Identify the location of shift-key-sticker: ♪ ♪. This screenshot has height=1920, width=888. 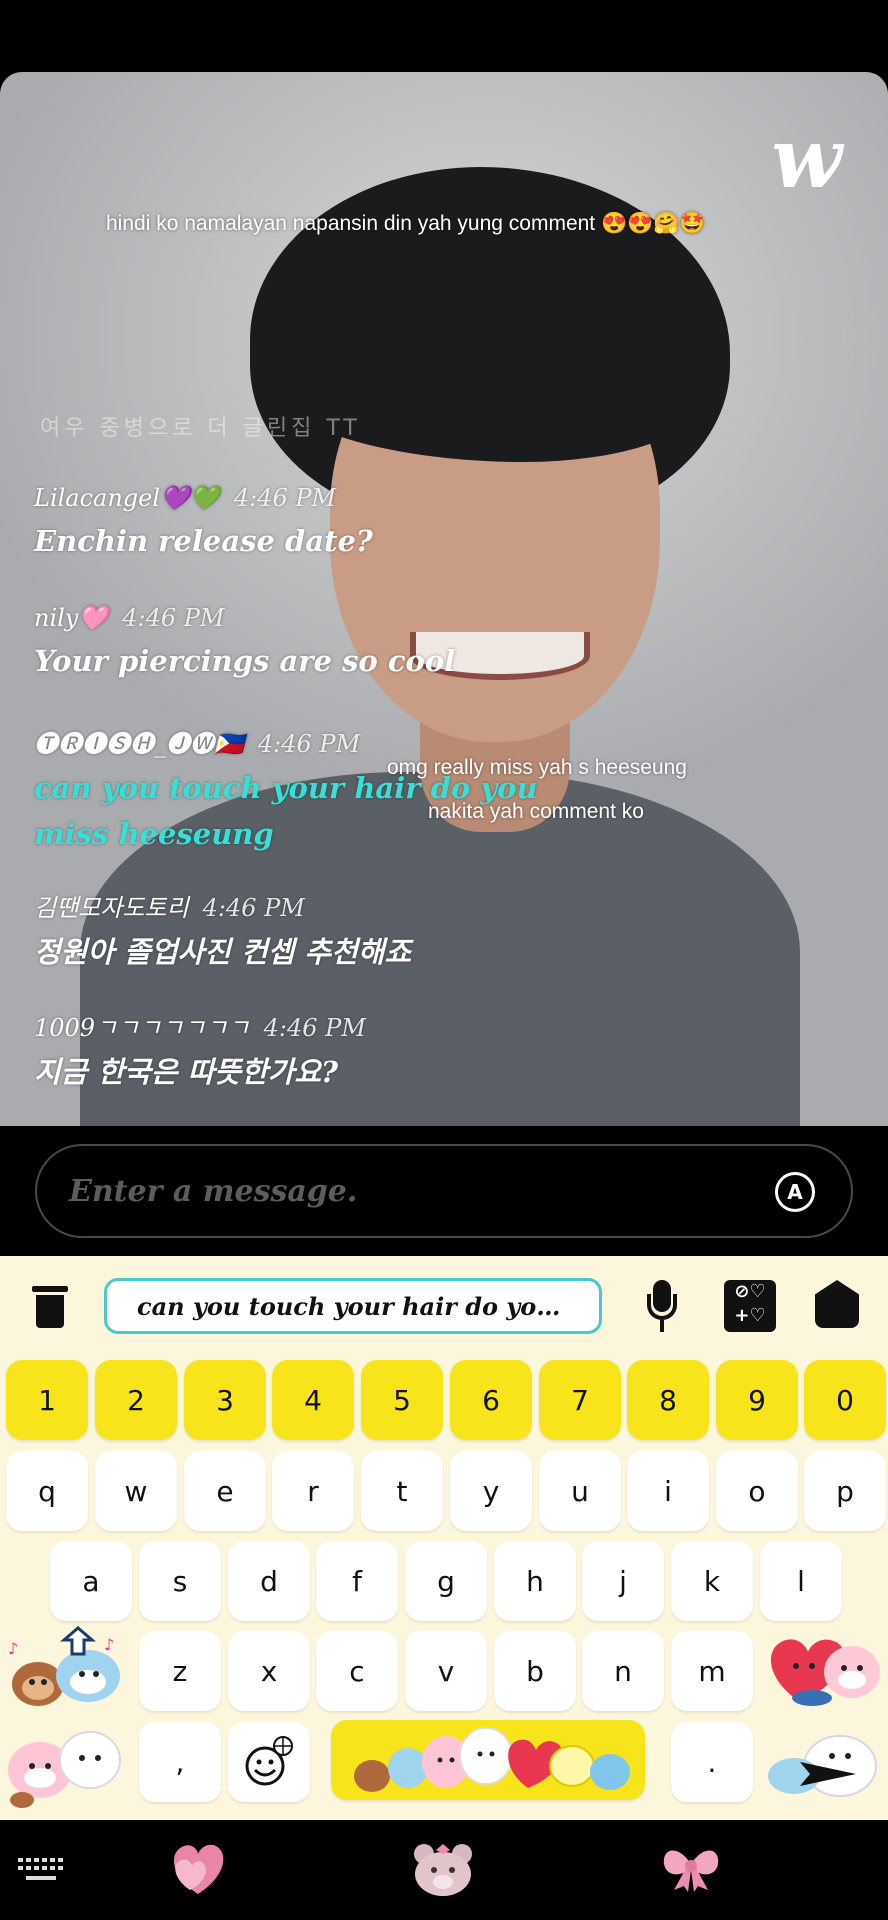
(65, 1669).